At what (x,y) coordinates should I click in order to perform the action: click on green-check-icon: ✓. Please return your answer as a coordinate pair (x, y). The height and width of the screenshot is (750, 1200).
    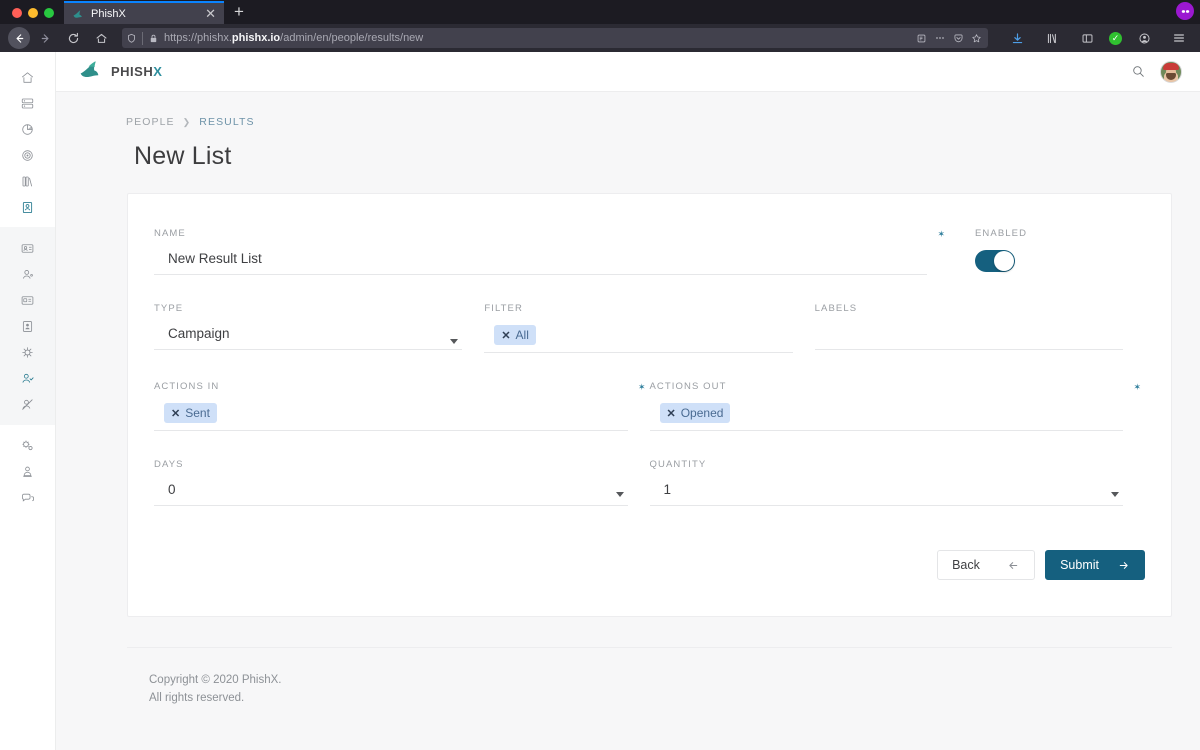
    Looking at the image, I should click on (1115, 38).